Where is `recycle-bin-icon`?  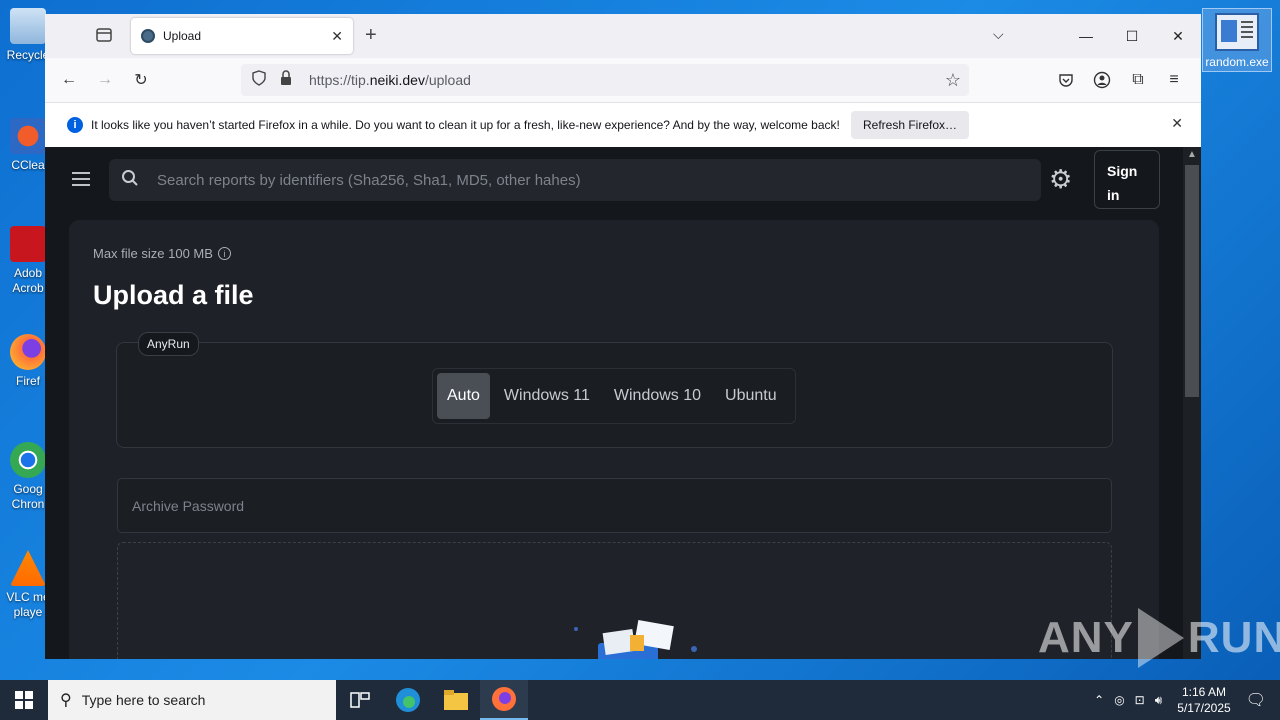
recycle-bin-icon is located at coordinates (28, 26).